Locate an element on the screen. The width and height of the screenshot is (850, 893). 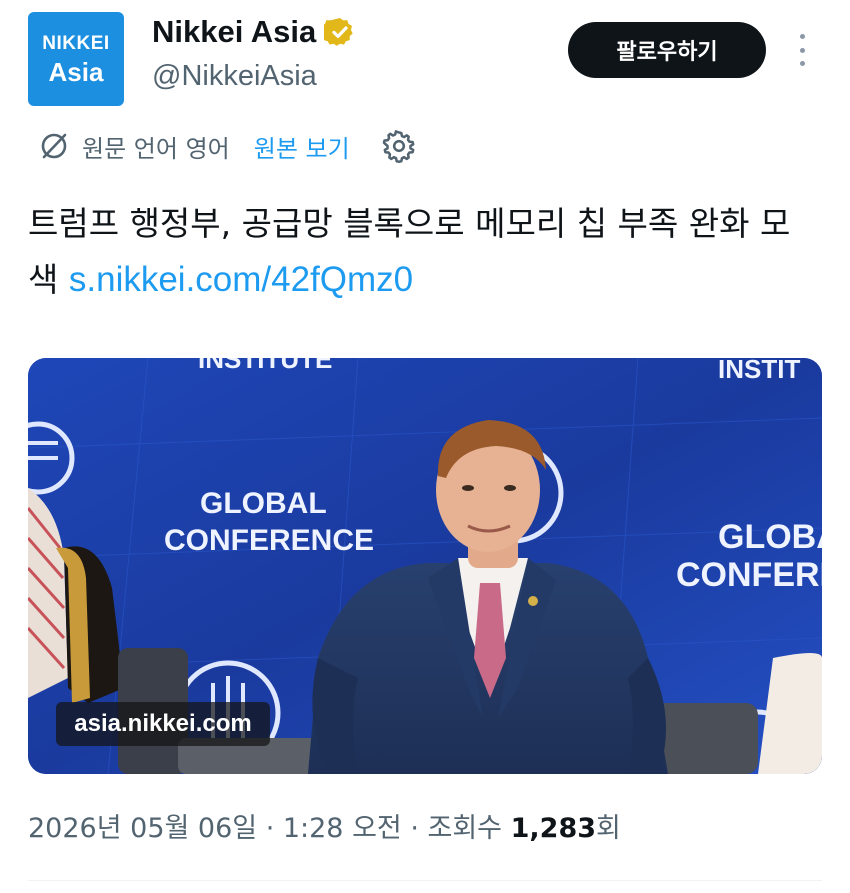
verified-badge-icon is located at coordinates (338, 32).